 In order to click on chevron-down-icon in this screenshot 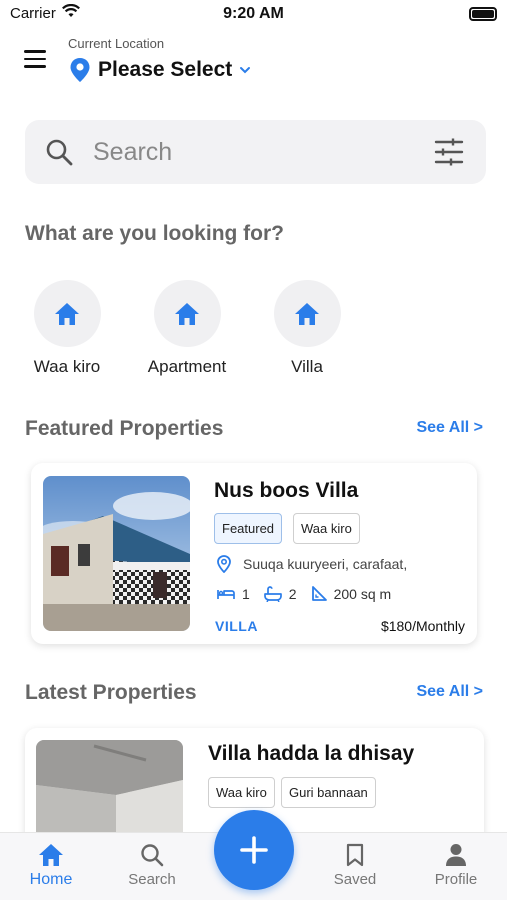, I will do `click(245, 70)`.